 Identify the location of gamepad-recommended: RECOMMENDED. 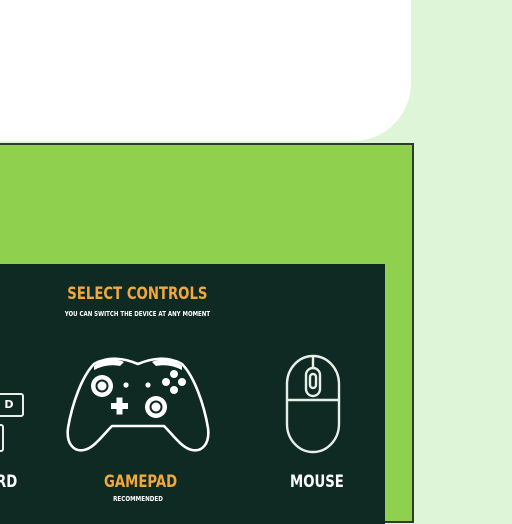
(138, 499).